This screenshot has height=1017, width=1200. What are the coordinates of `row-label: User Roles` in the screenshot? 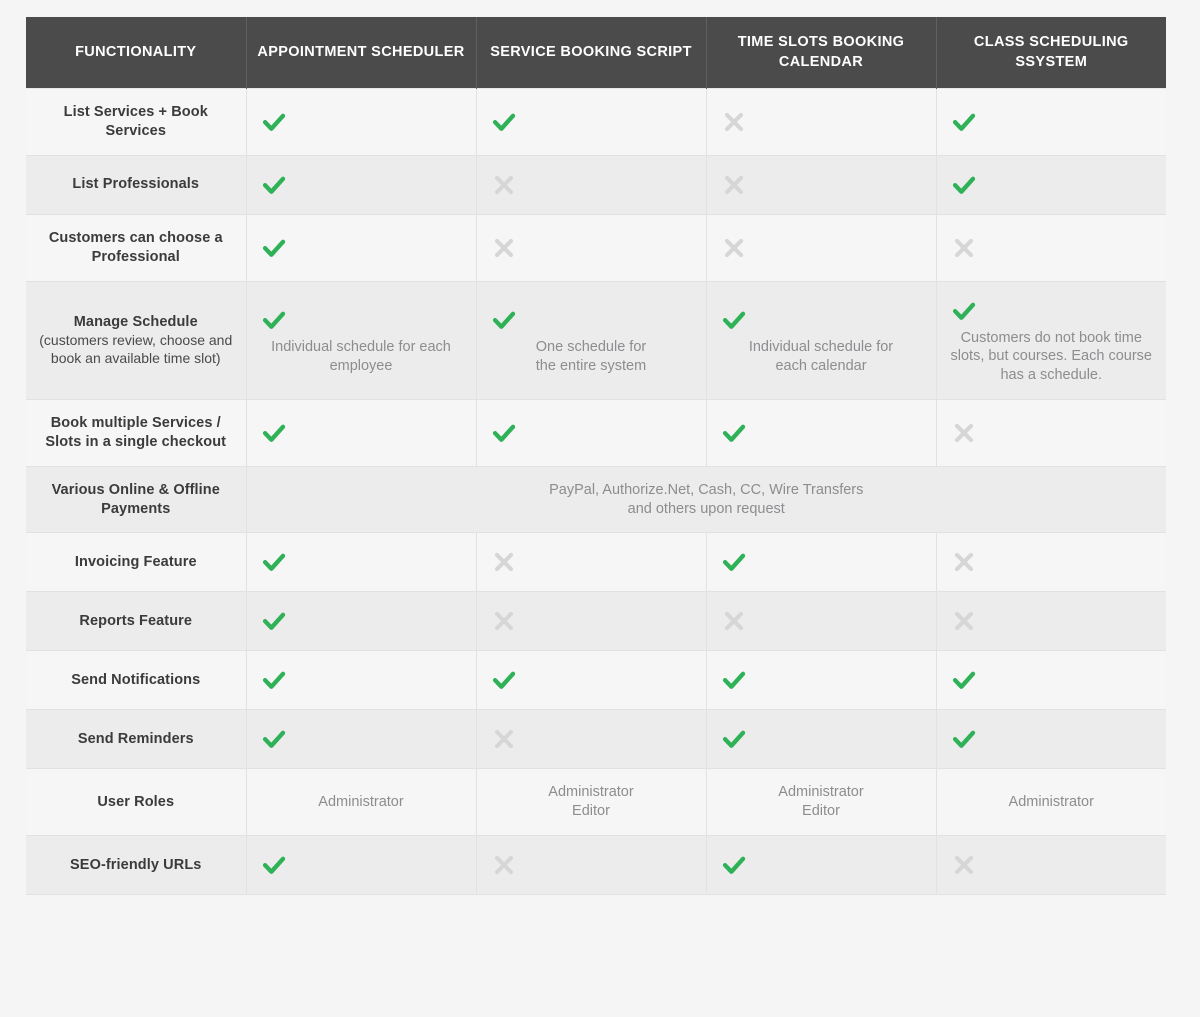 It's located at (136, 801).